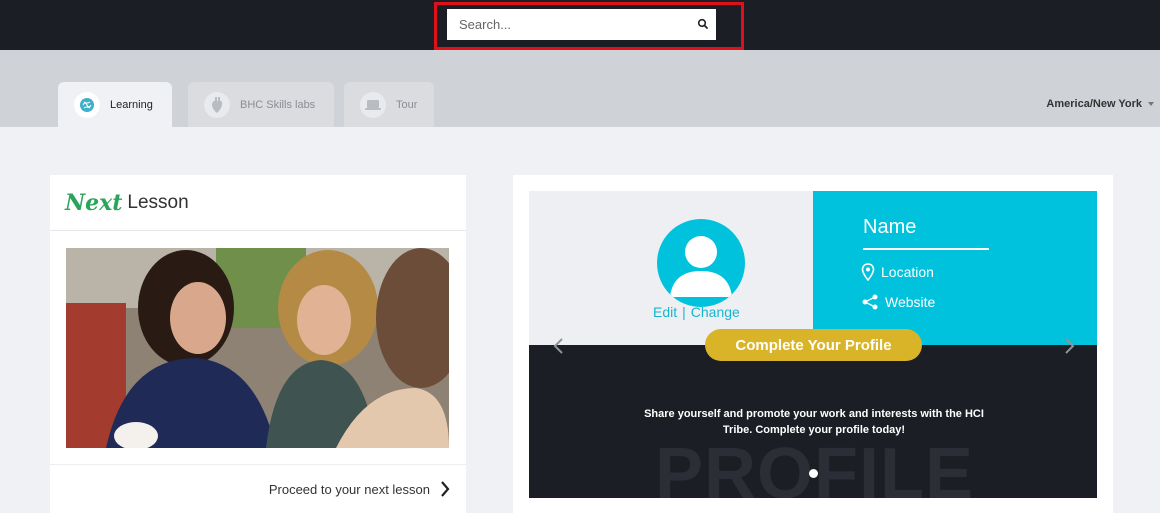  What do you see at coordinates (715, 312) in the screenshot?
I see `change-avatar-link: Change` at bounding box center [715, 312].